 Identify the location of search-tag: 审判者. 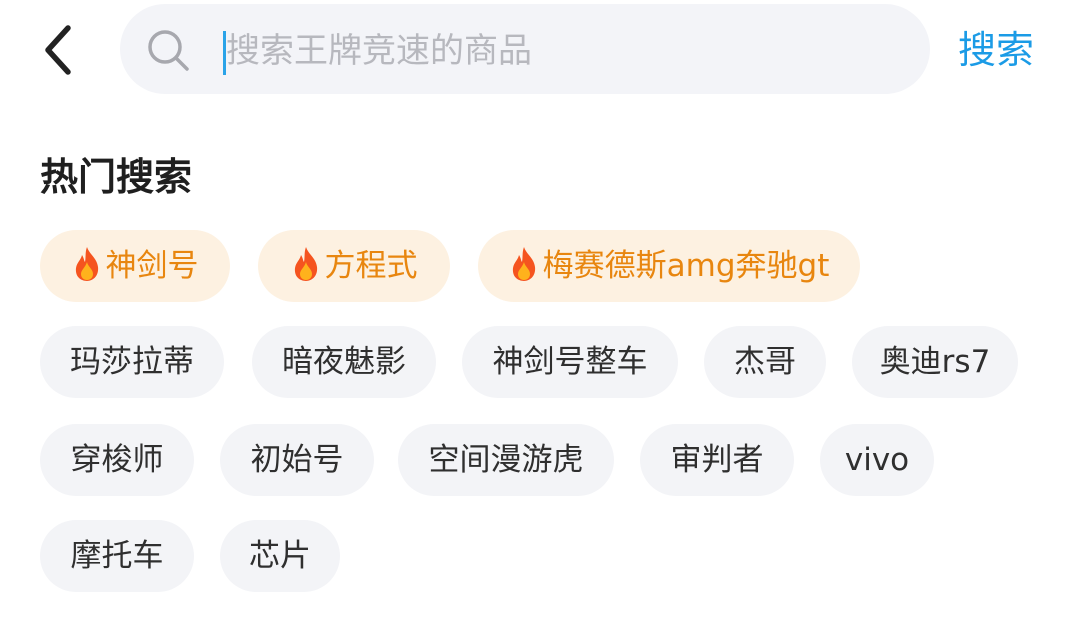
(717, 460).